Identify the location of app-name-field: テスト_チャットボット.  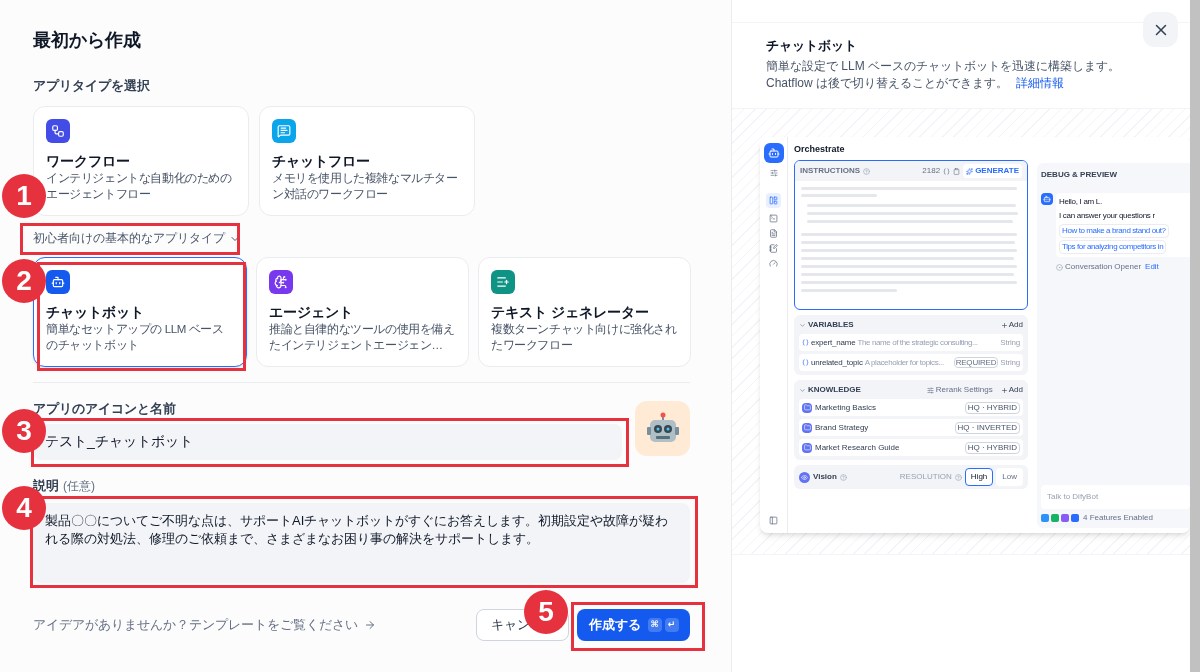
(327, 442).